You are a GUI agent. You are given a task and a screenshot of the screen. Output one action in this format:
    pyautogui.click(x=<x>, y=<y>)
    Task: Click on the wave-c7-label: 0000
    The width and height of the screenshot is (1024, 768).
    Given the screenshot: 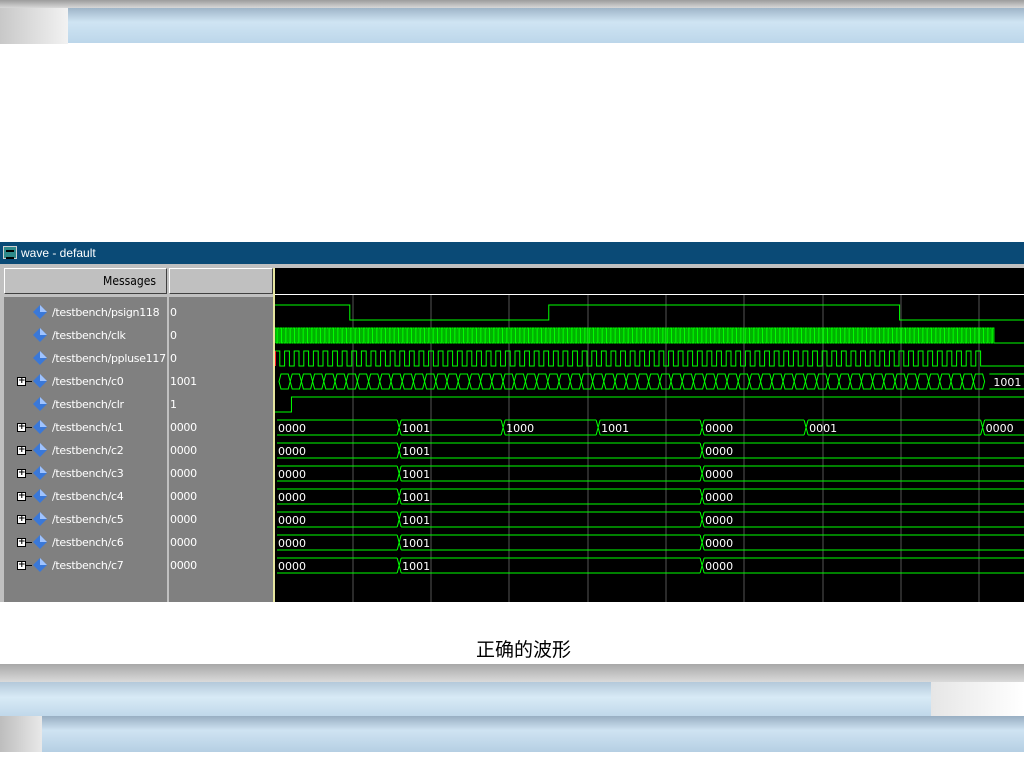 What is the action you would take?
    pyautogui.click(x=719, y=566)
    